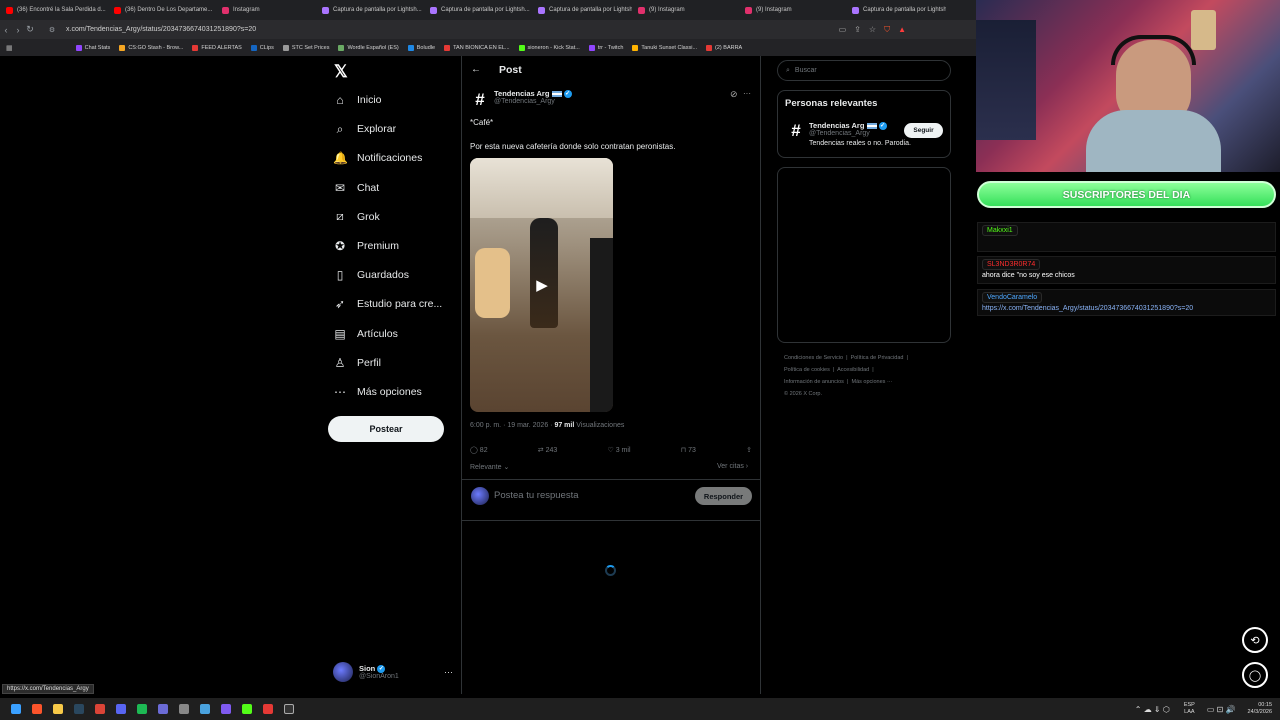 The width and height of the screenshot is (1280, 720). I want to click on nav-item-explorar: ⌕ Explorar, so click(364, 129).